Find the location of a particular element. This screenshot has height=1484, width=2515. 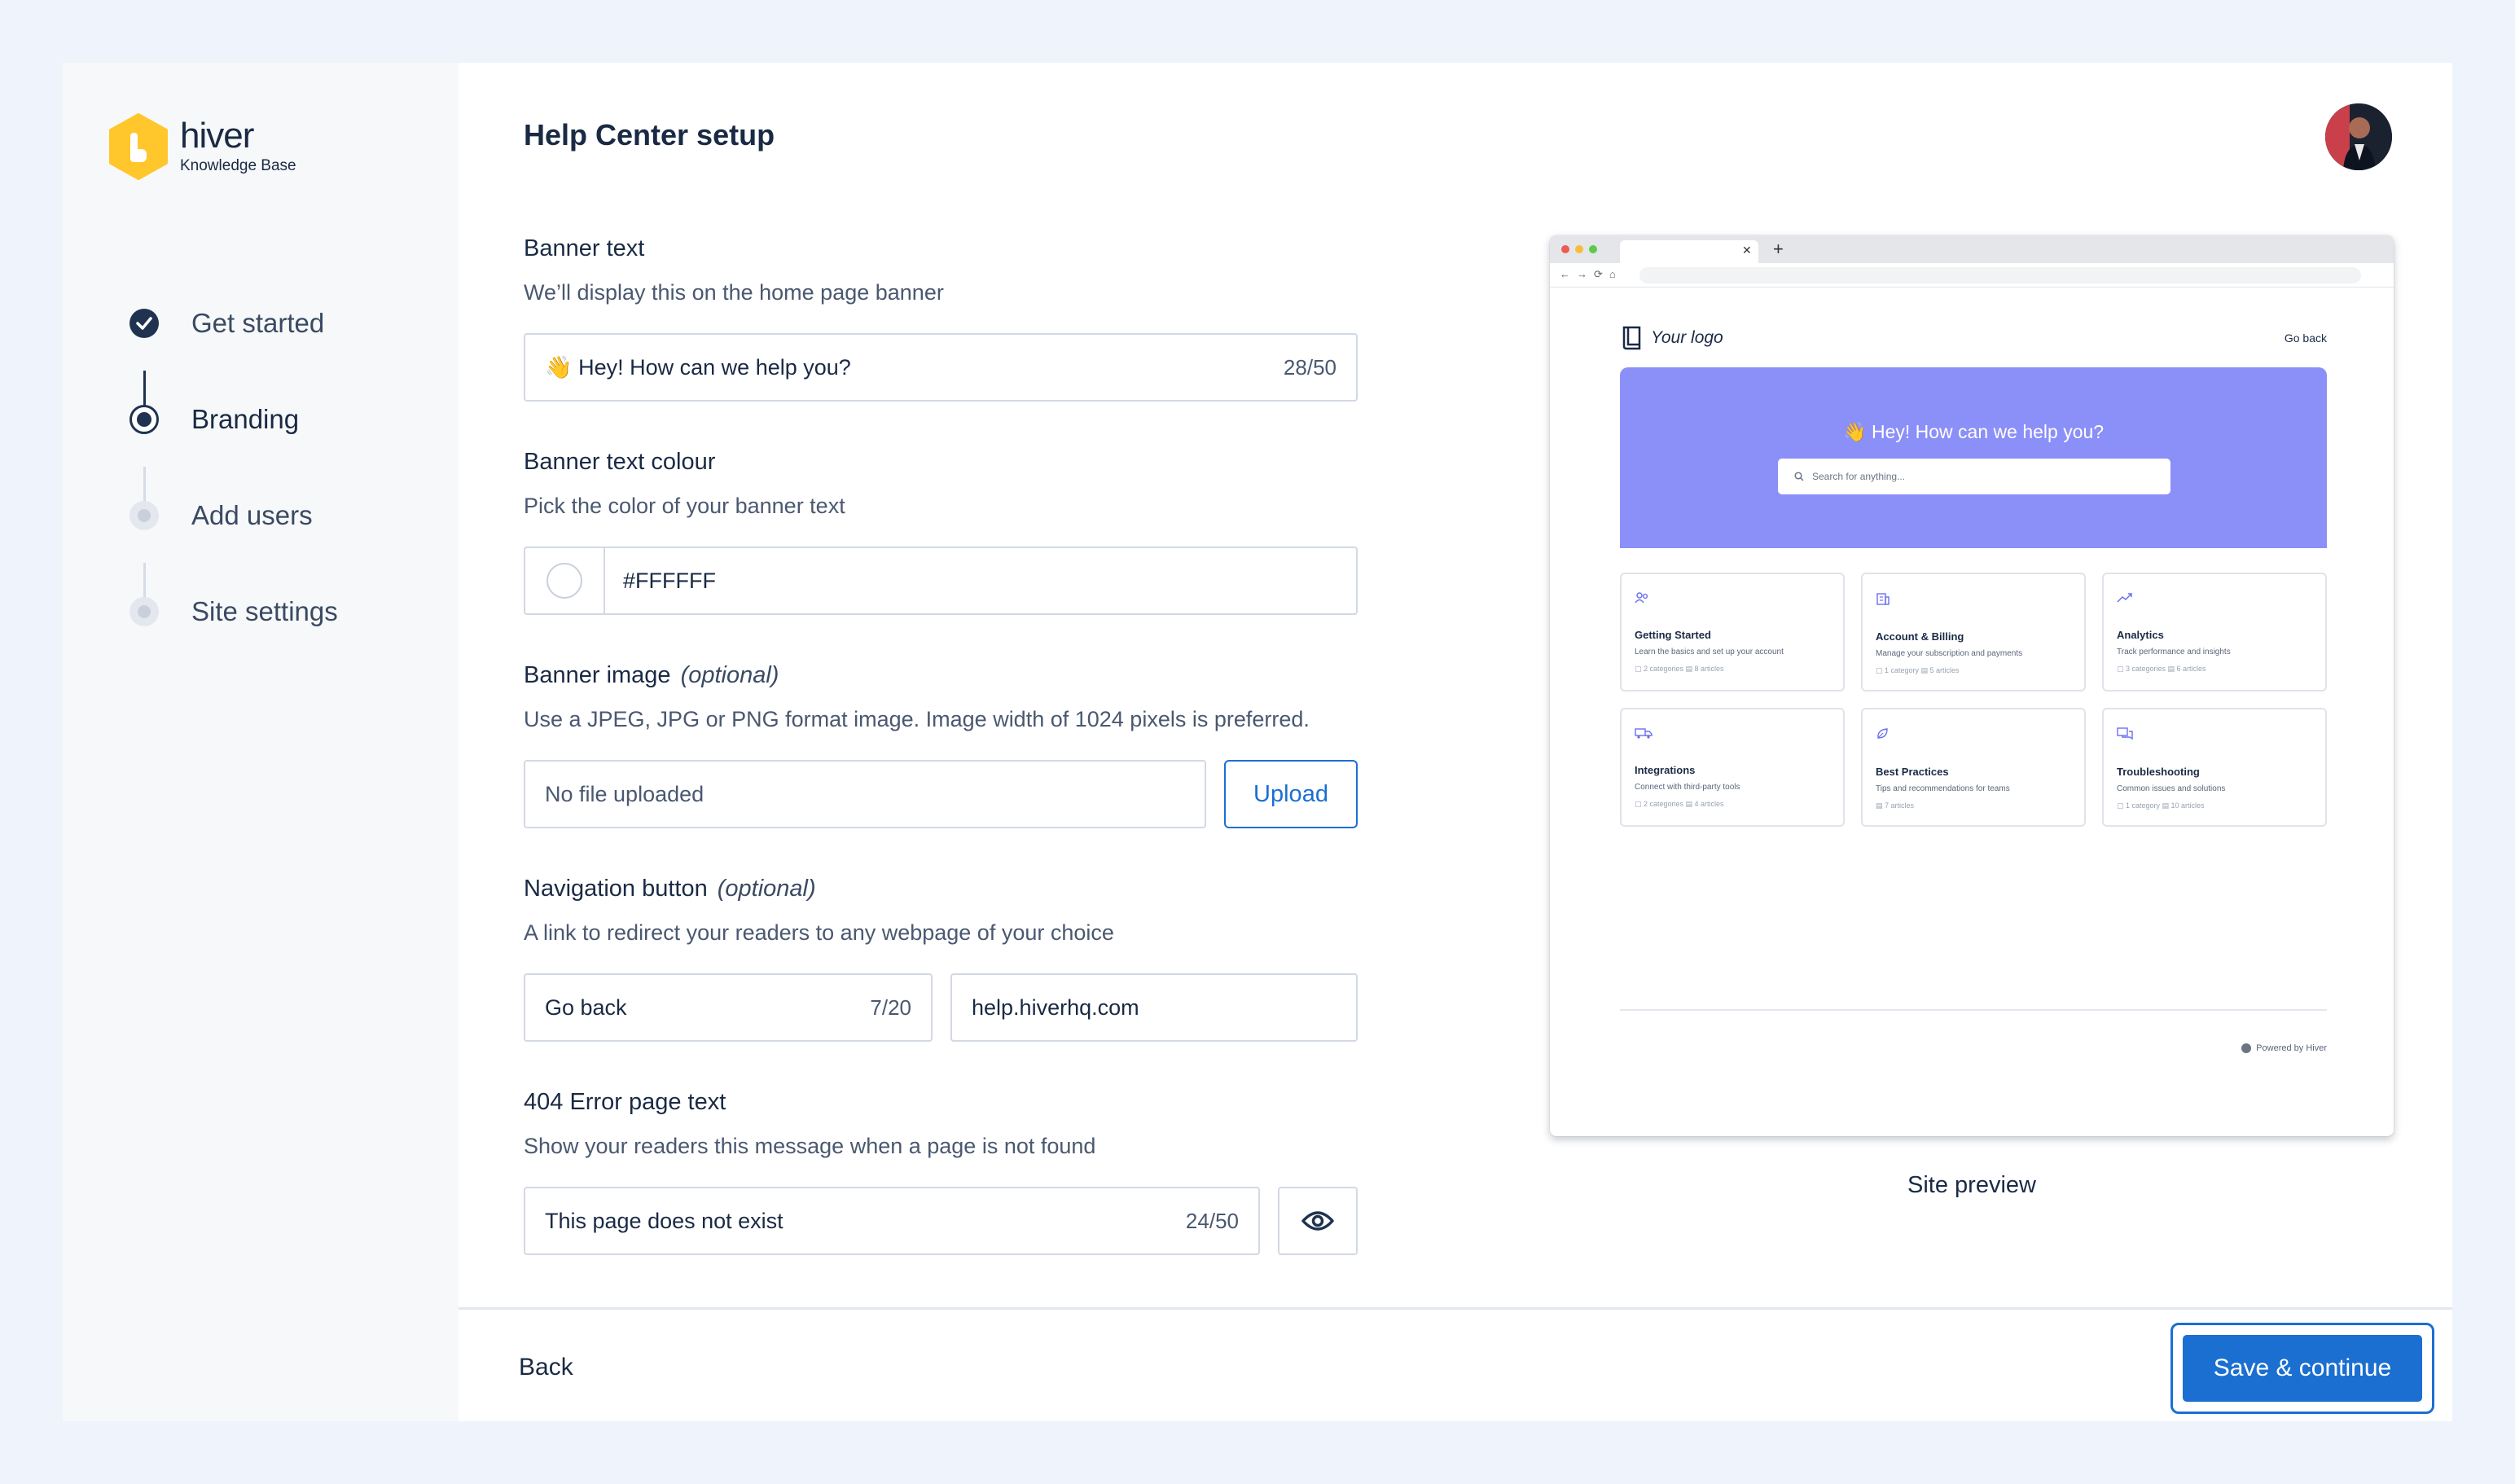

color-picker-trigger is located at coordinates (565, 580).